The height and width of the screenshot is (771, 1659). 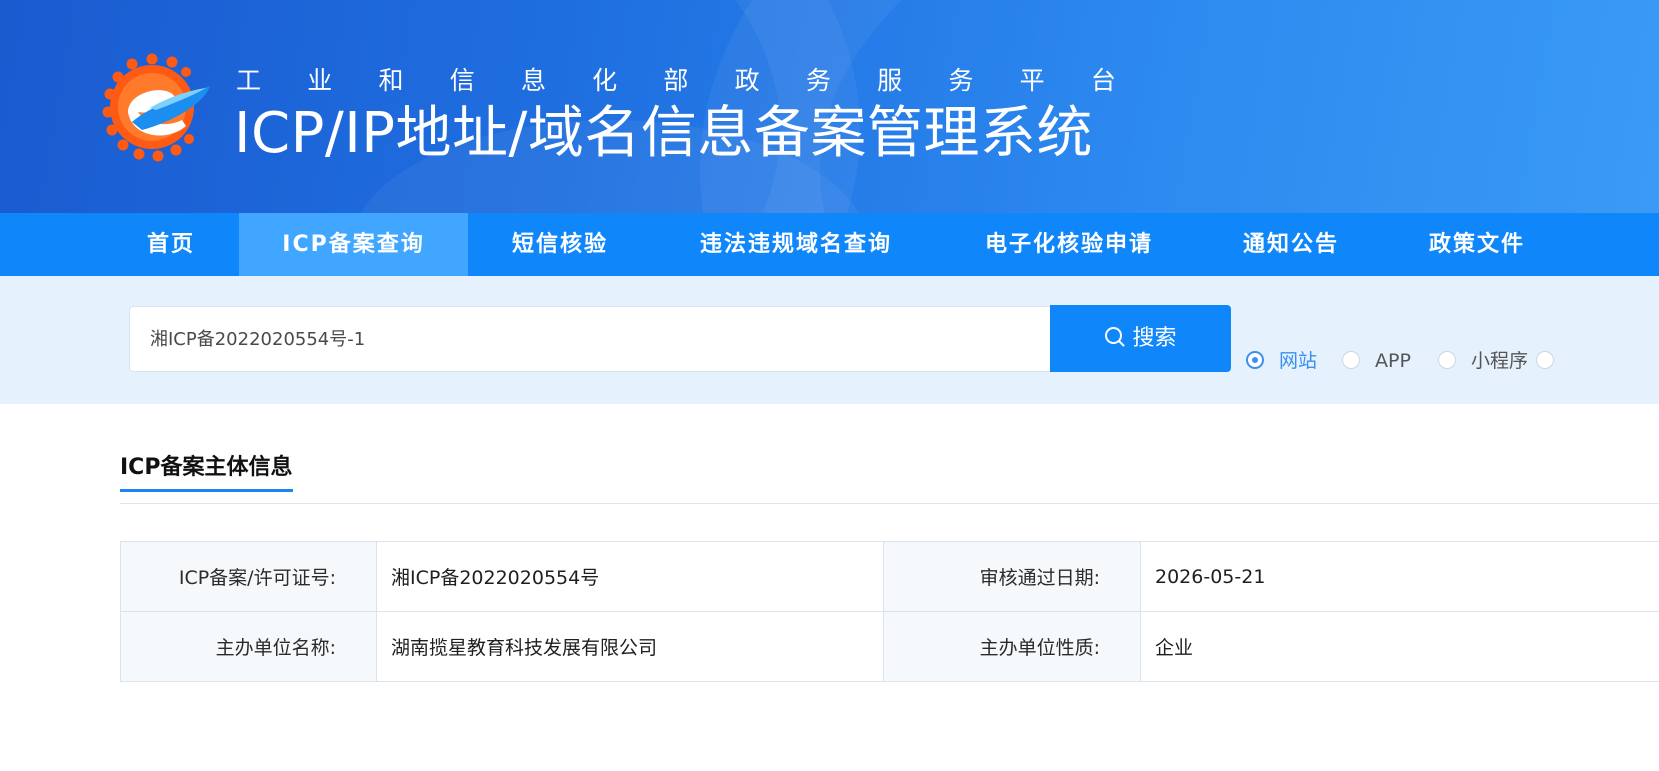 I want to click on organizer-name-label: 主办单位名称:, so click(x=248, y=646).